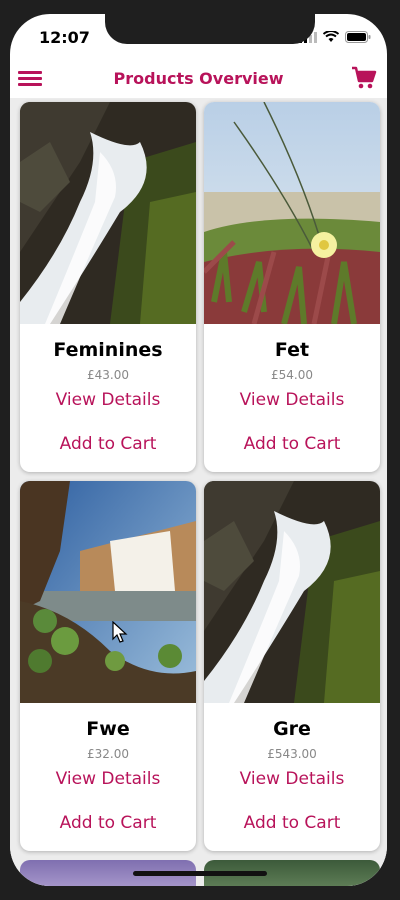  What do you see at coordinates (210, 29) in the screenshot?
I see `device-notch` at bounding box center [210, 29].